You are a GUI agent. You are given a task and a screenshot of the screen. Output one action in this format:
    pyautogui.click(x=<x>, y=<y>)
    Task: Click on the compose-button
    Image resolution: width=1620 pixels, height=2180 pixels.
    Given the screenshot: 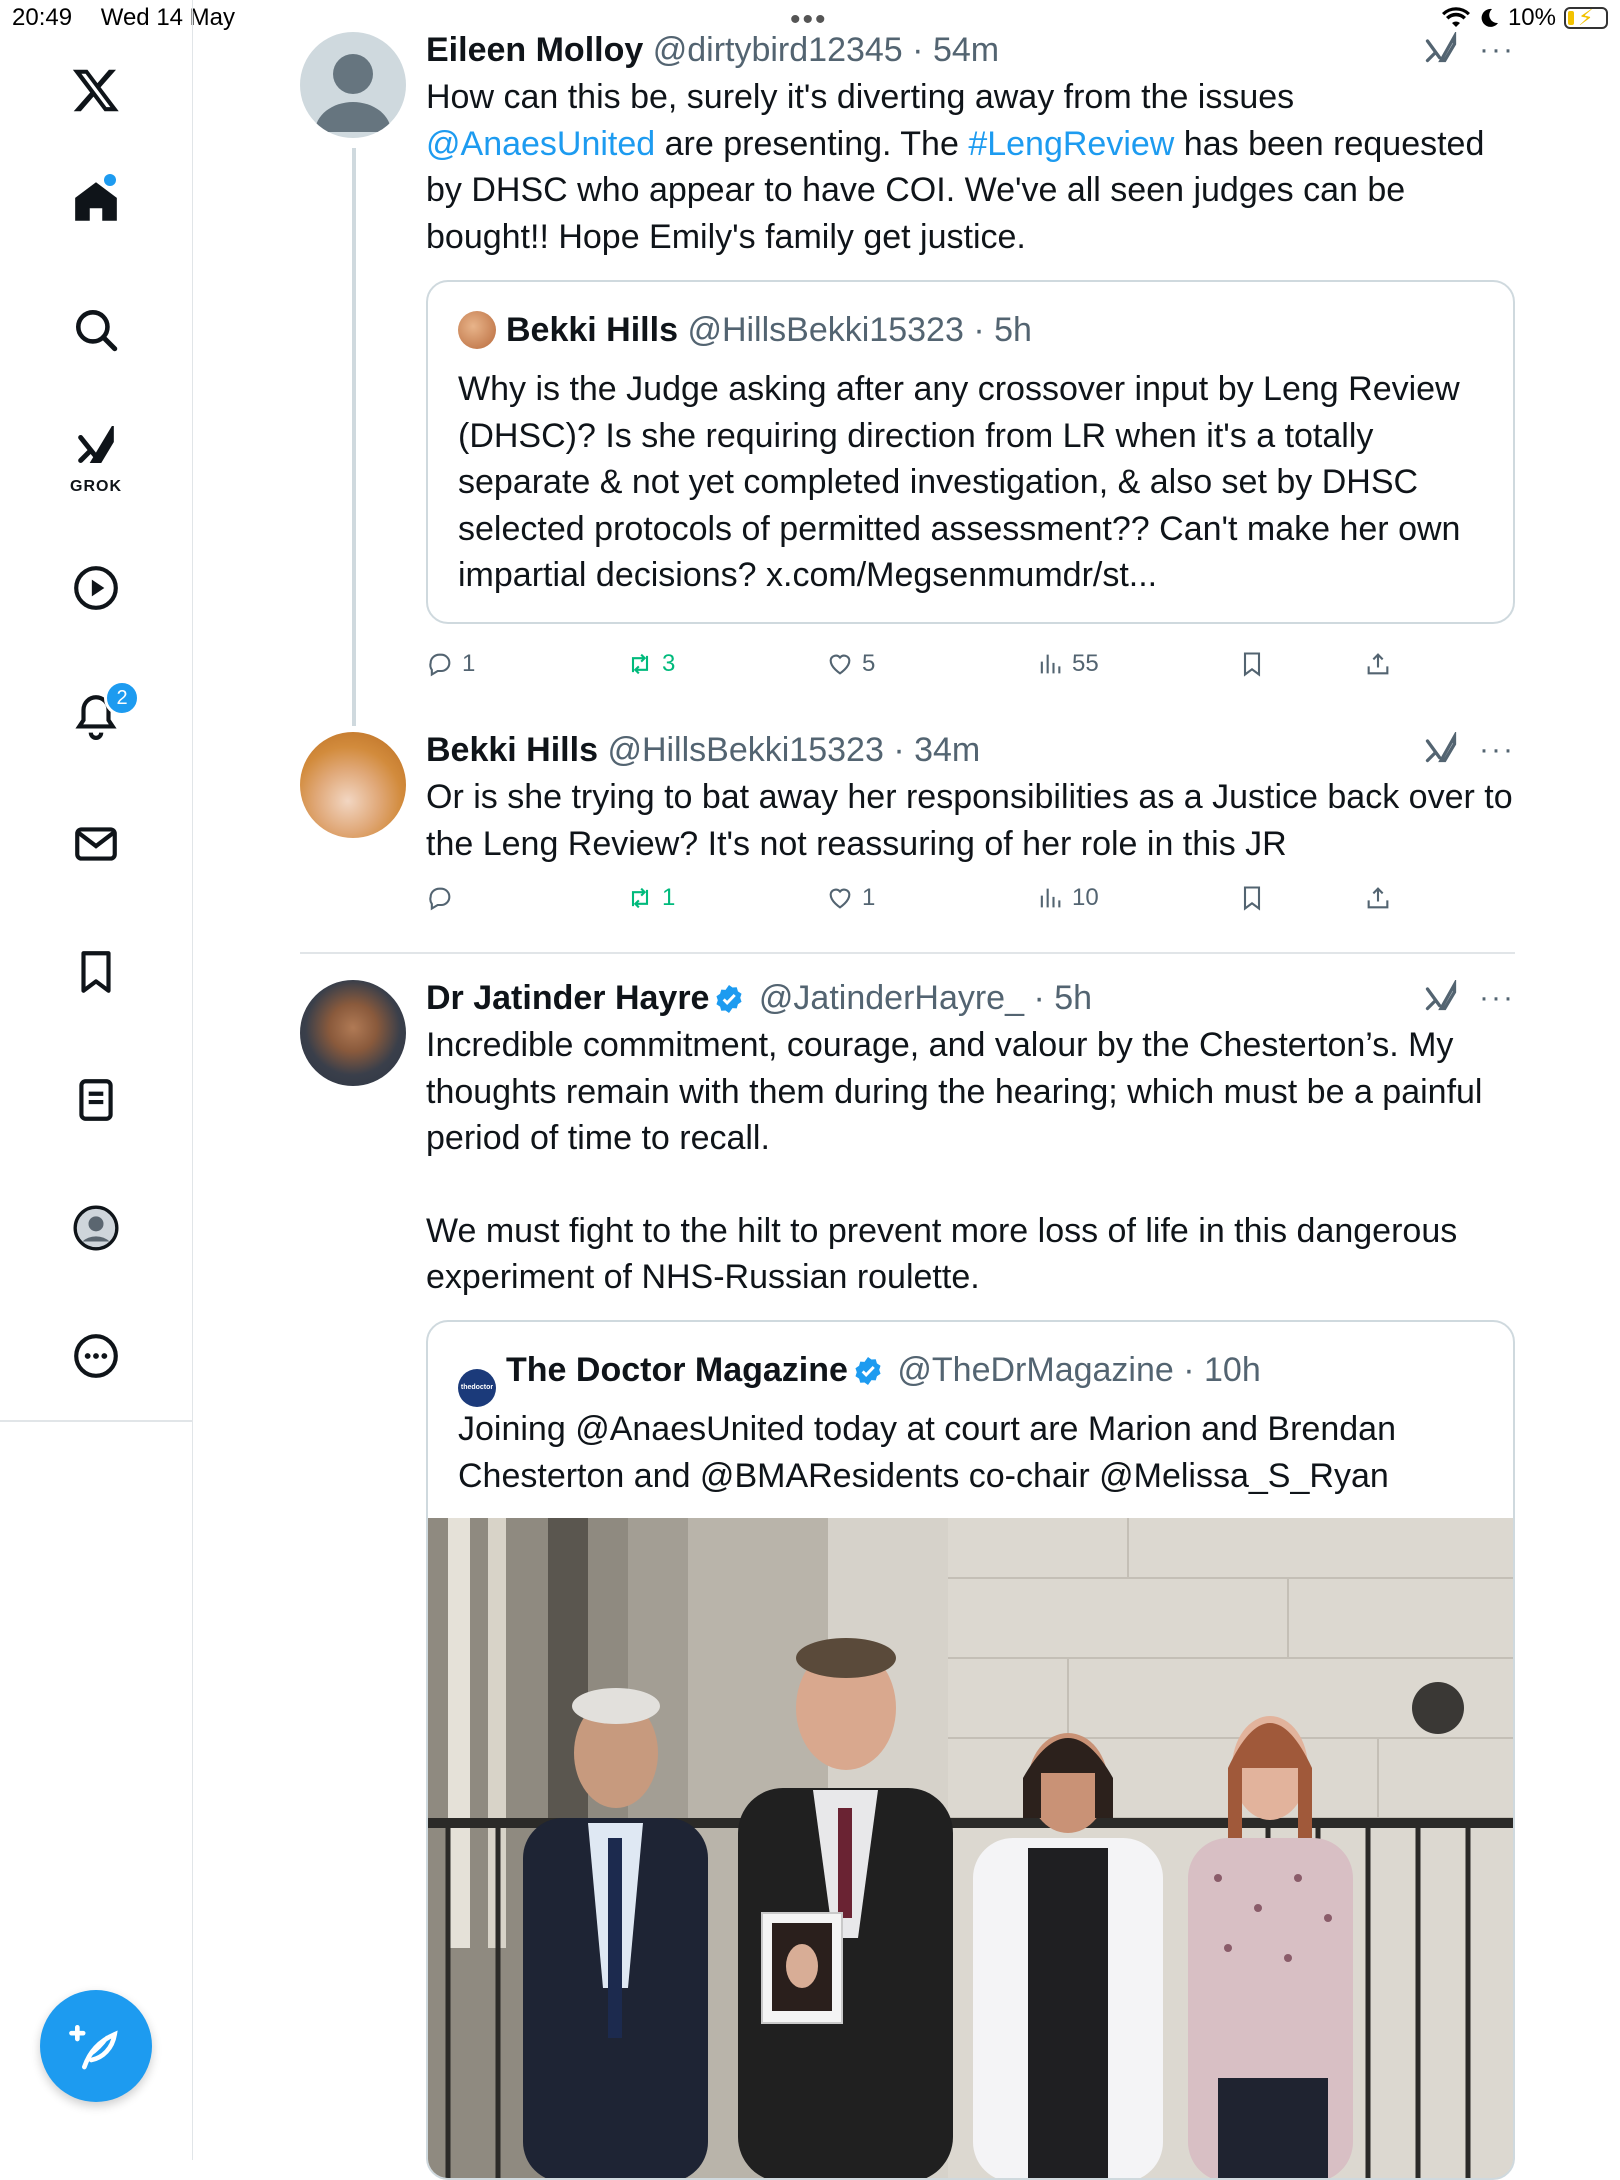 What is the action you would take?
    pyautogui.click(x=96, y=2046)
    